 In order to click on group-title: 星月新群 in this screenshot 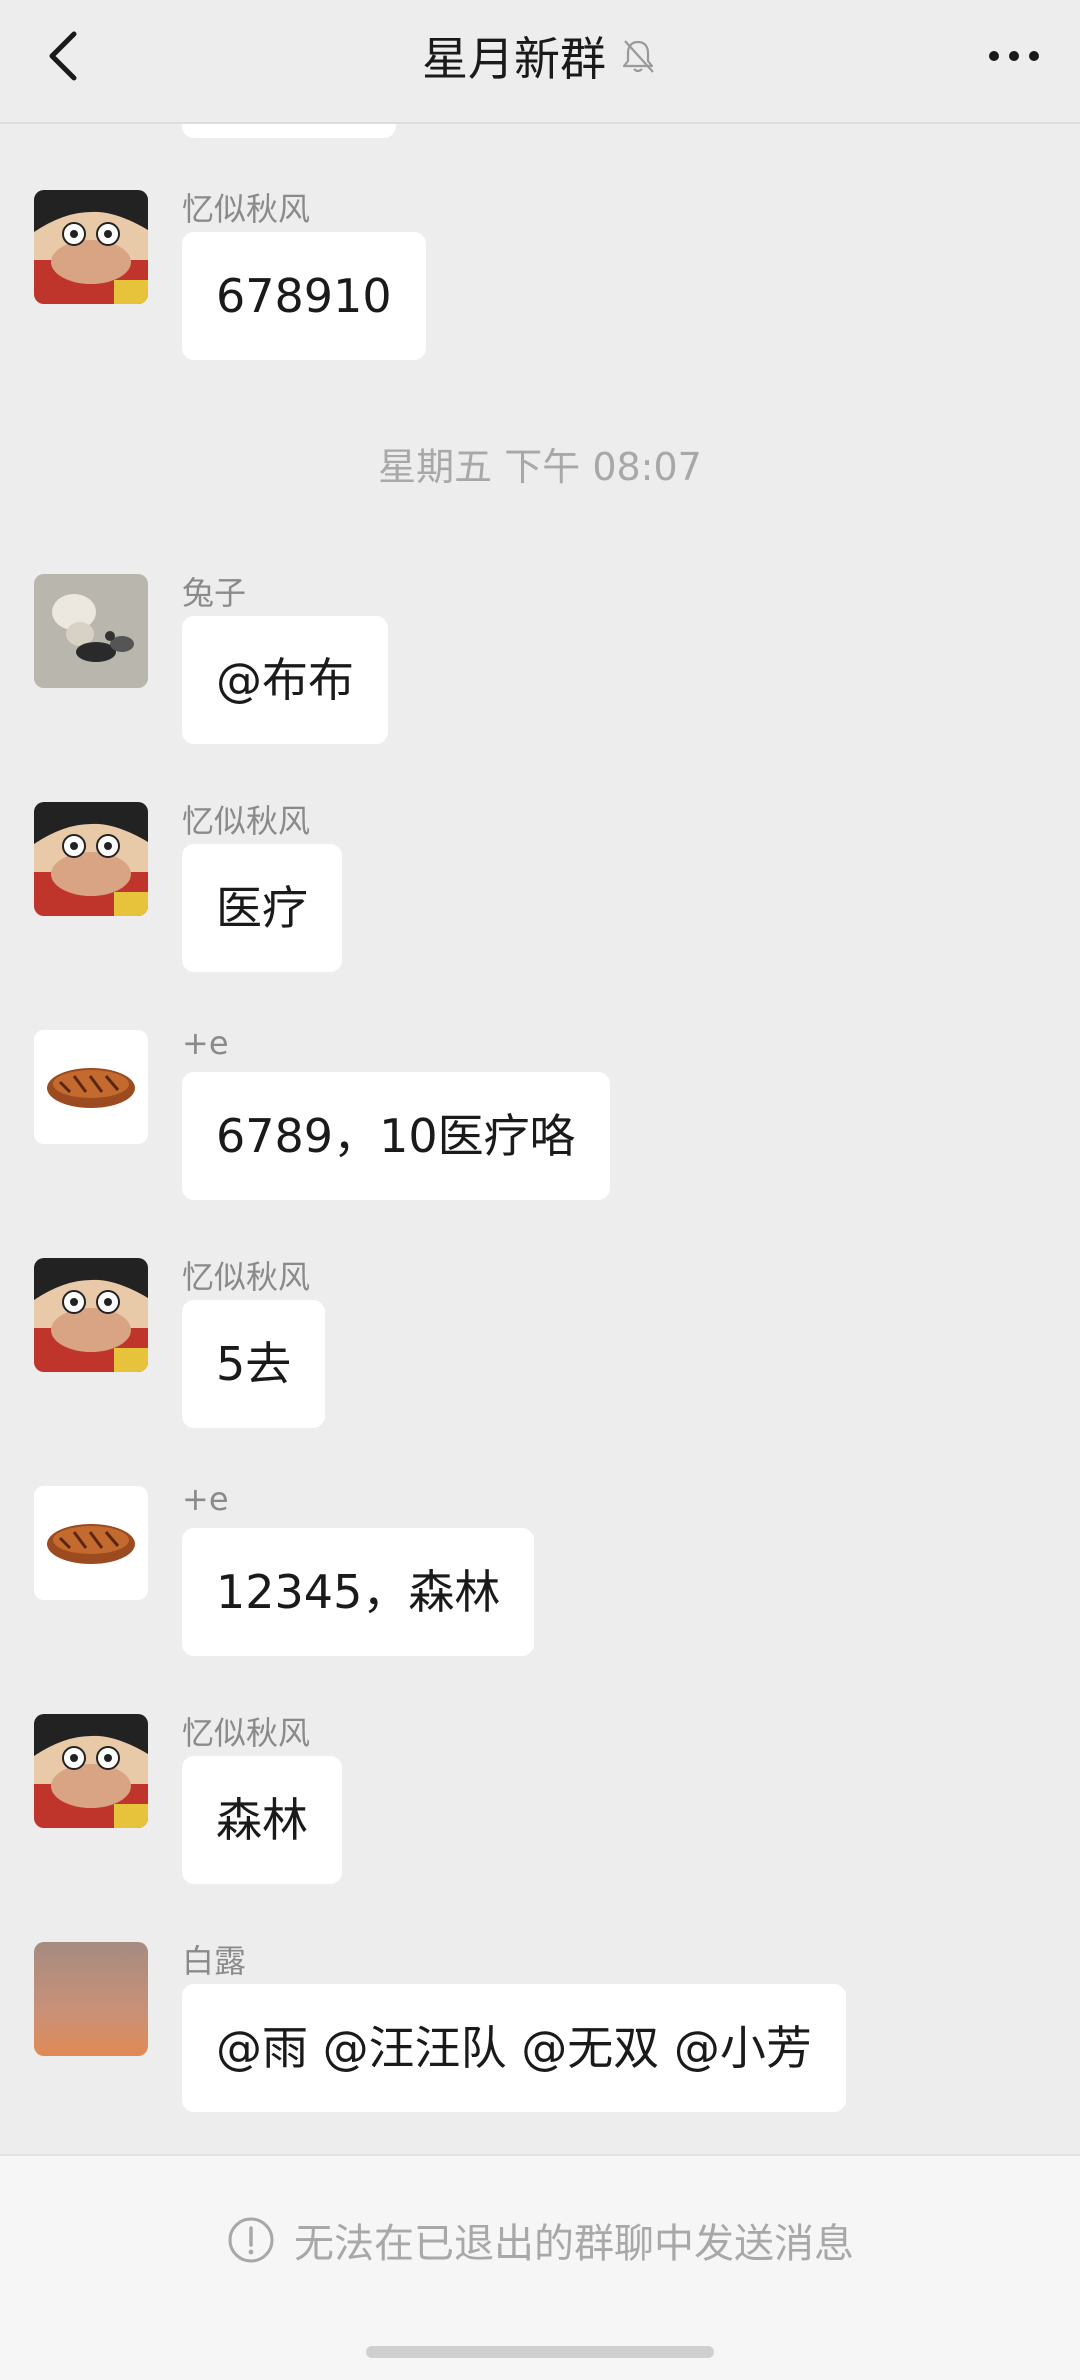, I will do `click(514, 59)`.